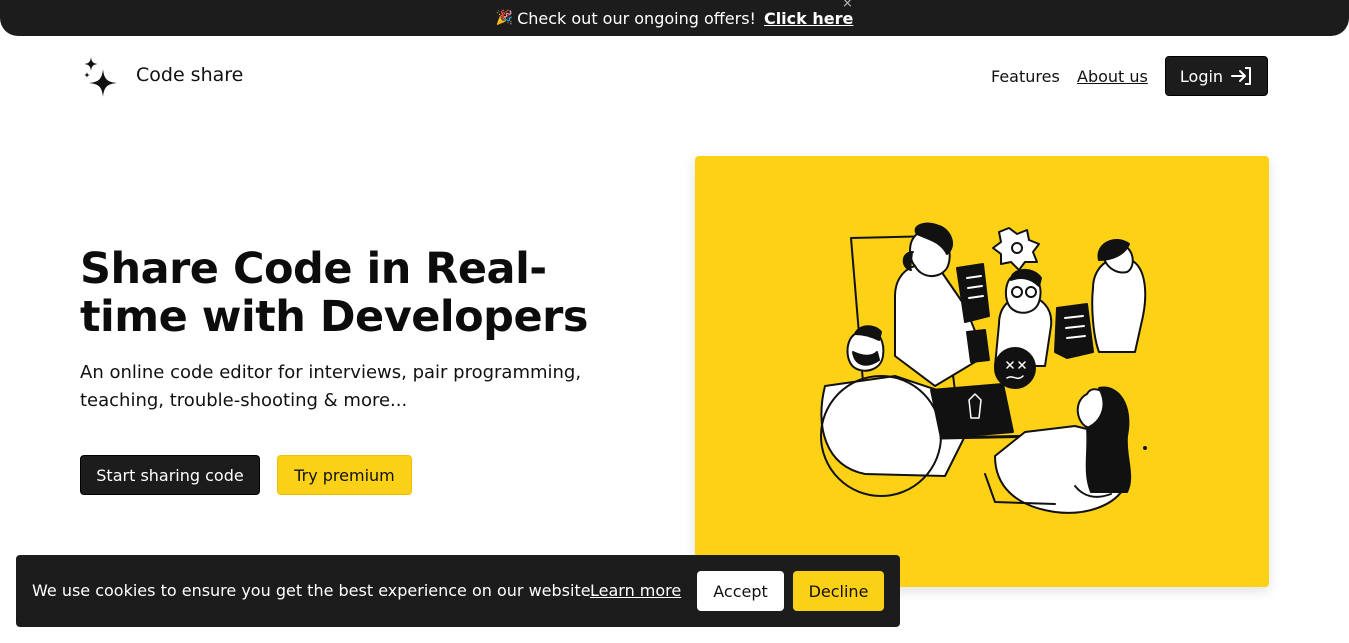 This screenshot has width=1349, height=643. What do you see at coordinates (504, 18) in the screenshot?
I see `party-popper-icon: 🎉` at bounding box center [504, 18].